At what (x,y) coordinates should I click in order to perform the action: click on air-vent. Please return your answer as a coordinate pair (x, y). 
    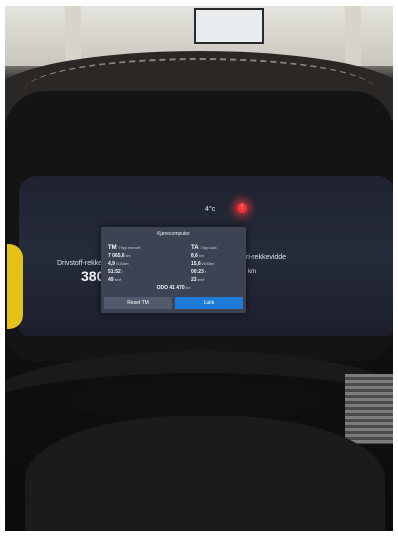
    Looking at the image, I should click on (369, 409).